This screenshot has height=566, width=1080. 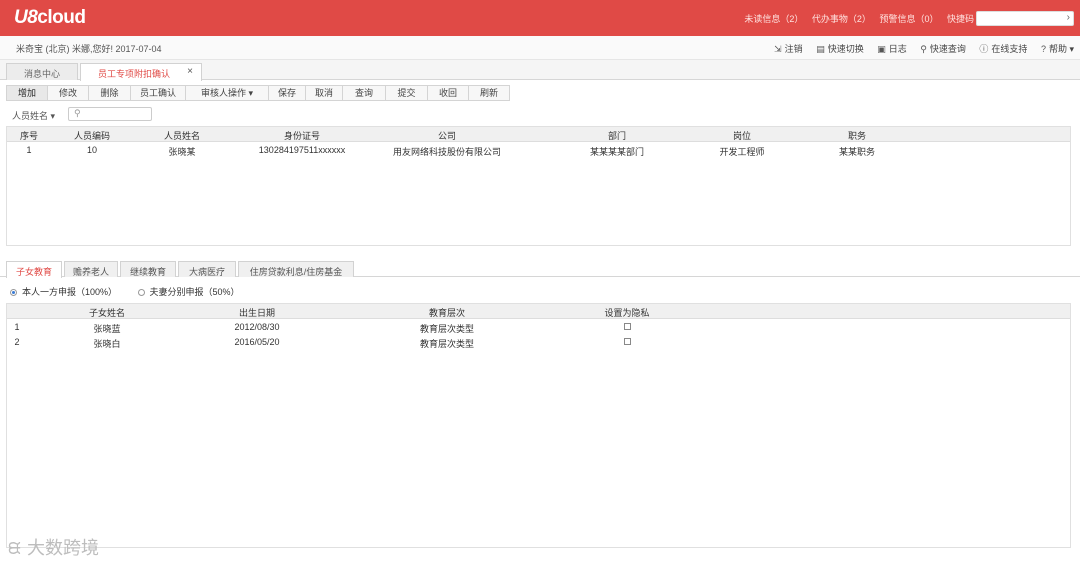 What do you see at coordinates (742, 152) in the screenshot?
I see `cell-position: 开发工程师` at bounding box center [742, 152].